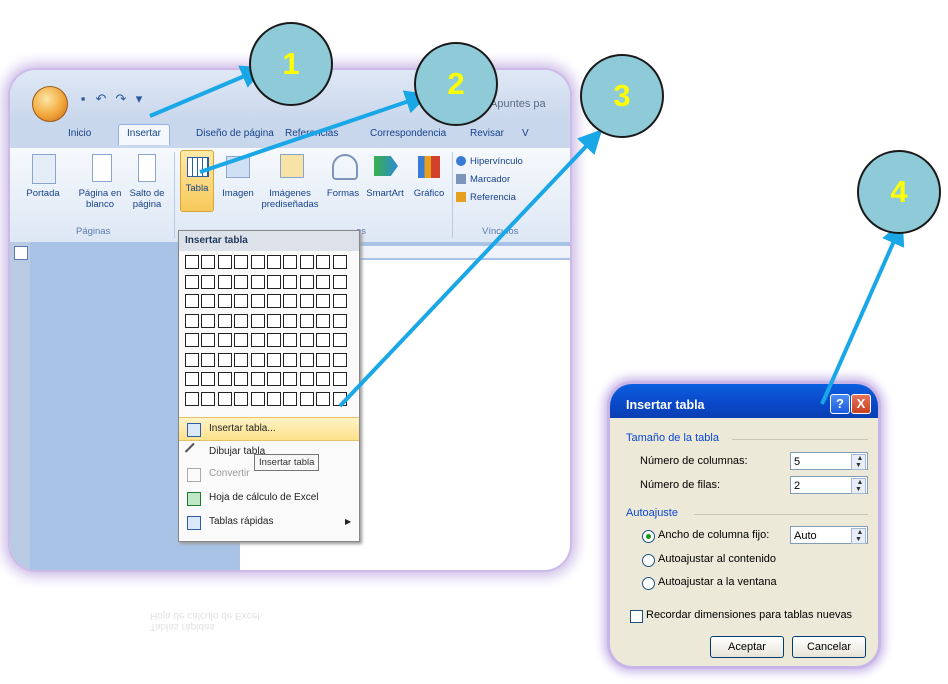 The image size is (948, 684). What do you see at coordinates (622, 96) in the screenshot?
I see `step-3-badge: 3` at bounding box center [622, 96].